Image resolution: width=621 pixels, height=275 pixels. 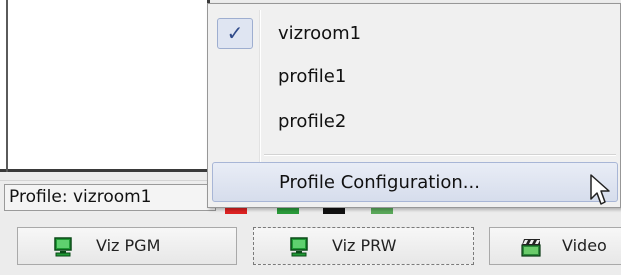 I want to click on video-button: Video, so click(x=555, y=246).